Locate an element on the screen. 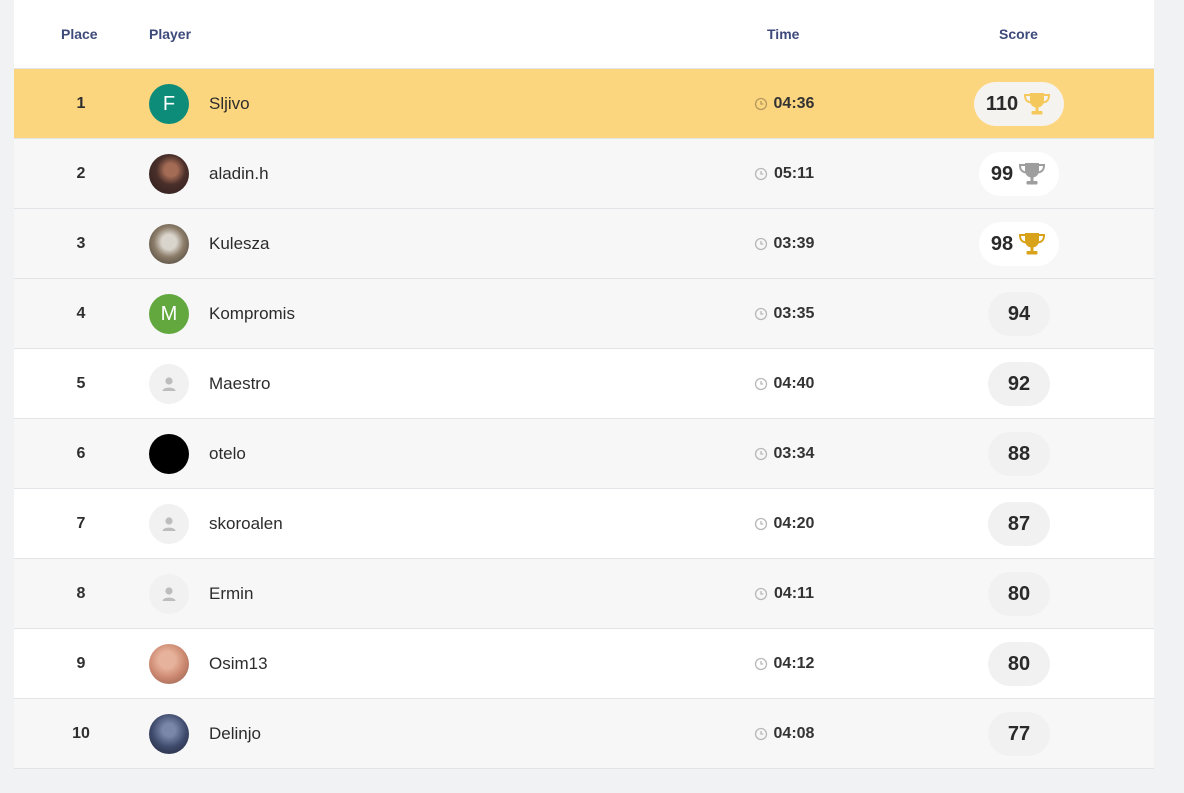 This screenshot has width=1184, height=793. avatar: M is located at coordinates (169, 314).